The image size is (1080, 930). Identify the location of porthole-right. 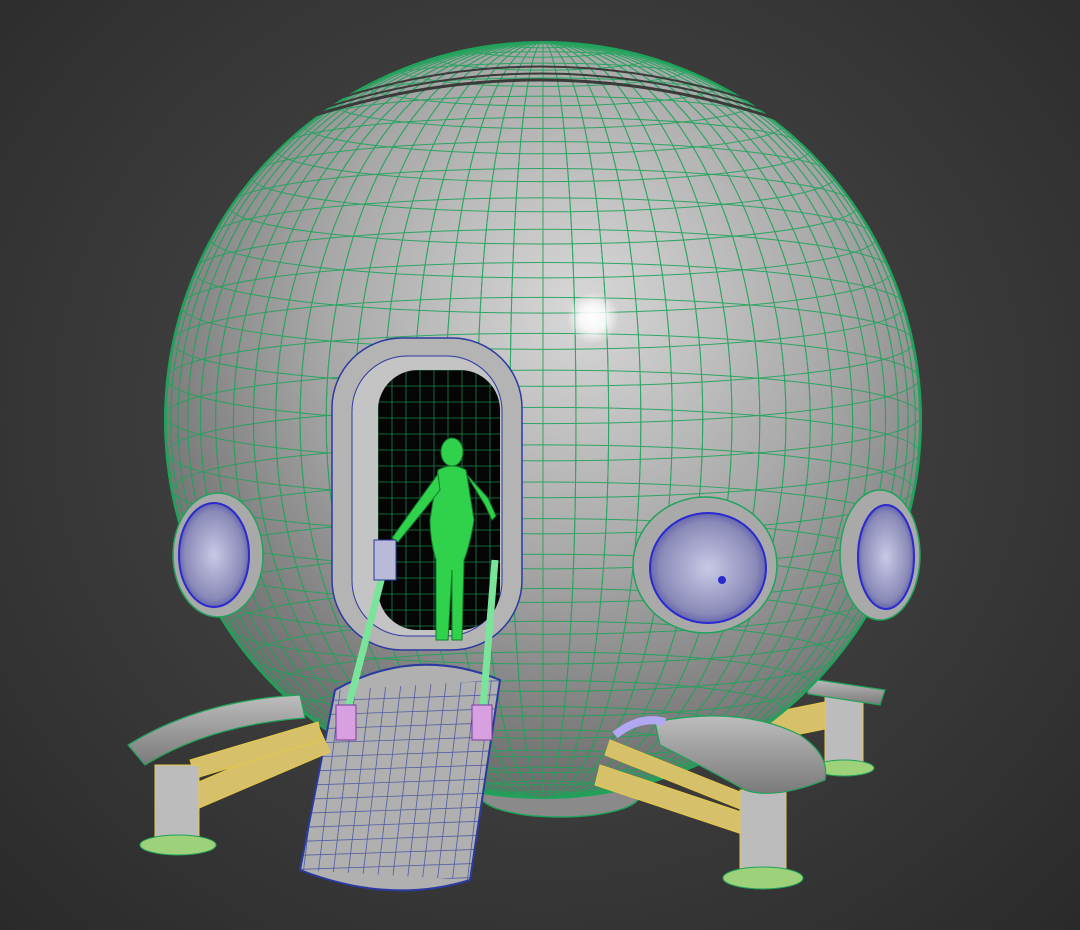
(880, 555).